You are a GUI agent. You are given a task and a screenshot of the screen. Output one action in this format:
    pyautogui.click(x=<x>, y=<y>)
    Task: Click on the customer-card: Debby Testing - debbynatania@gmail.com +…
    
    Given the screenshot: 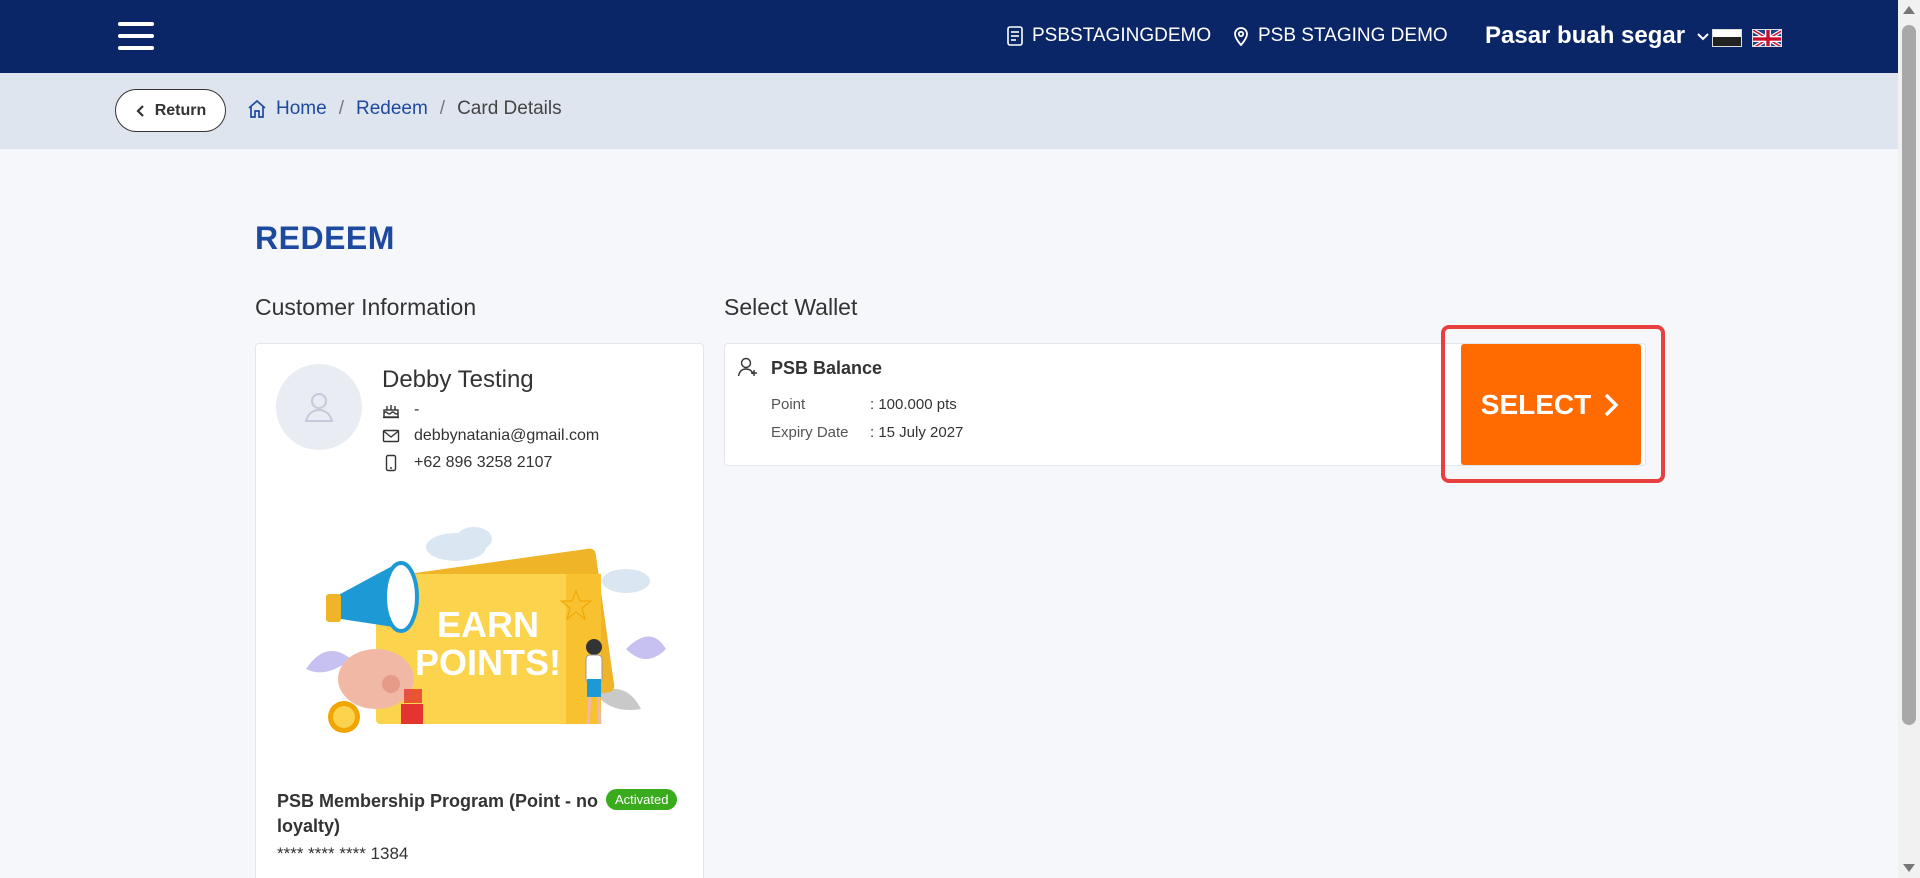 What is the action you would take?
    pyautogui.click(x=479, y=610)
    